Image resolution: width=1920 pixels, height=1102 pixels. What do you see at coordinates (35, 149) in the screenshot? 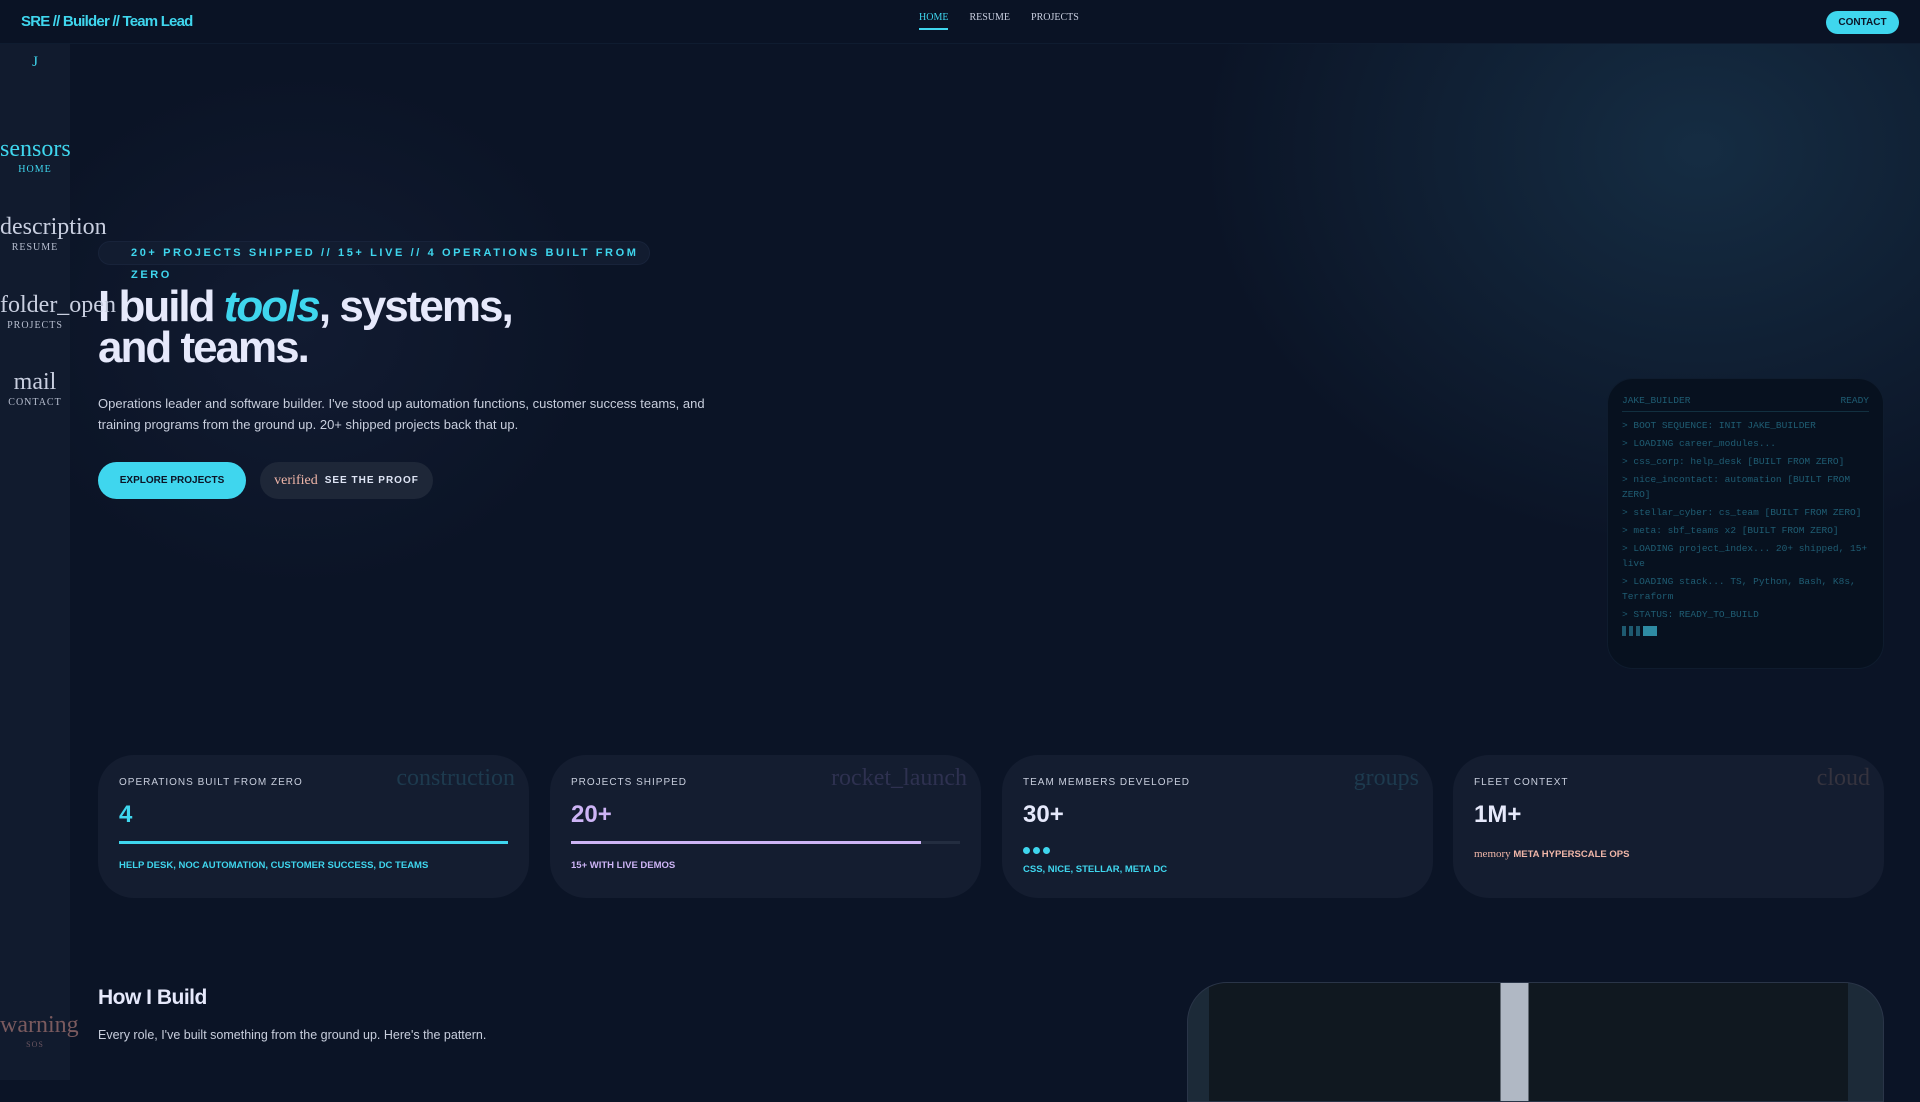
I see `sensors-icon: sensors` at bounding box center [35, 149].